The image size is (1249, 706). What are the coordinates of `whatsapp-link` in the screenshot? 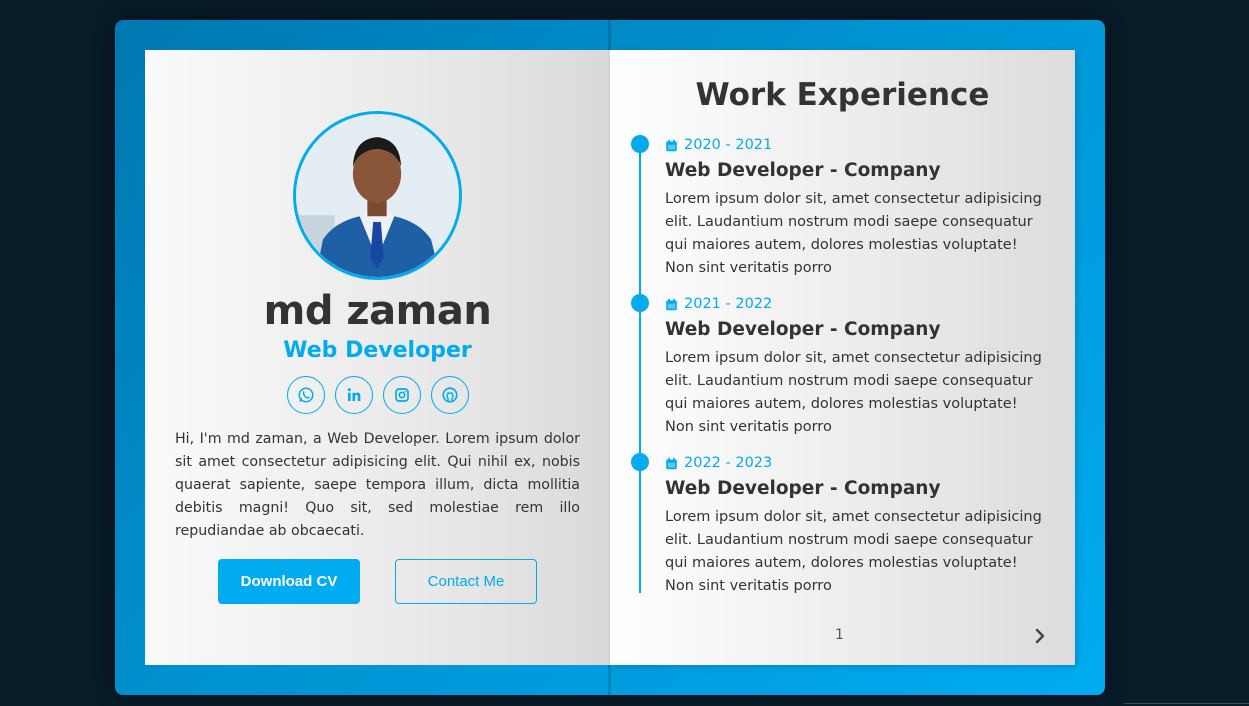 It's located at (306, 395).